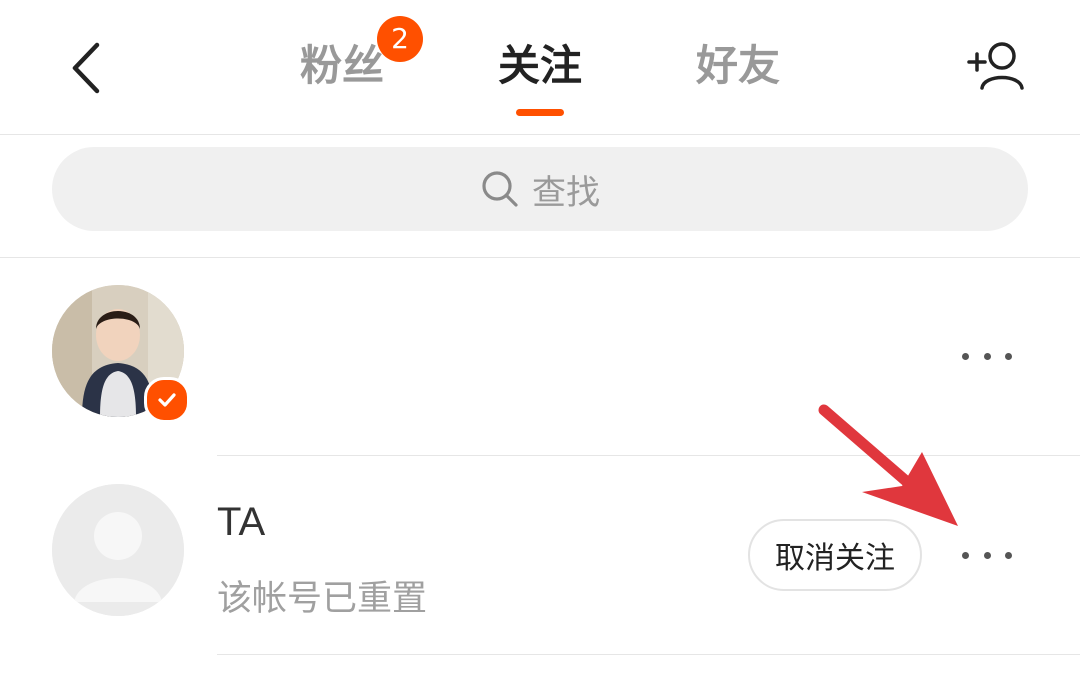 This screenshot has height=678, width=1080. I want to click on verified-badge, so click(167, 400).